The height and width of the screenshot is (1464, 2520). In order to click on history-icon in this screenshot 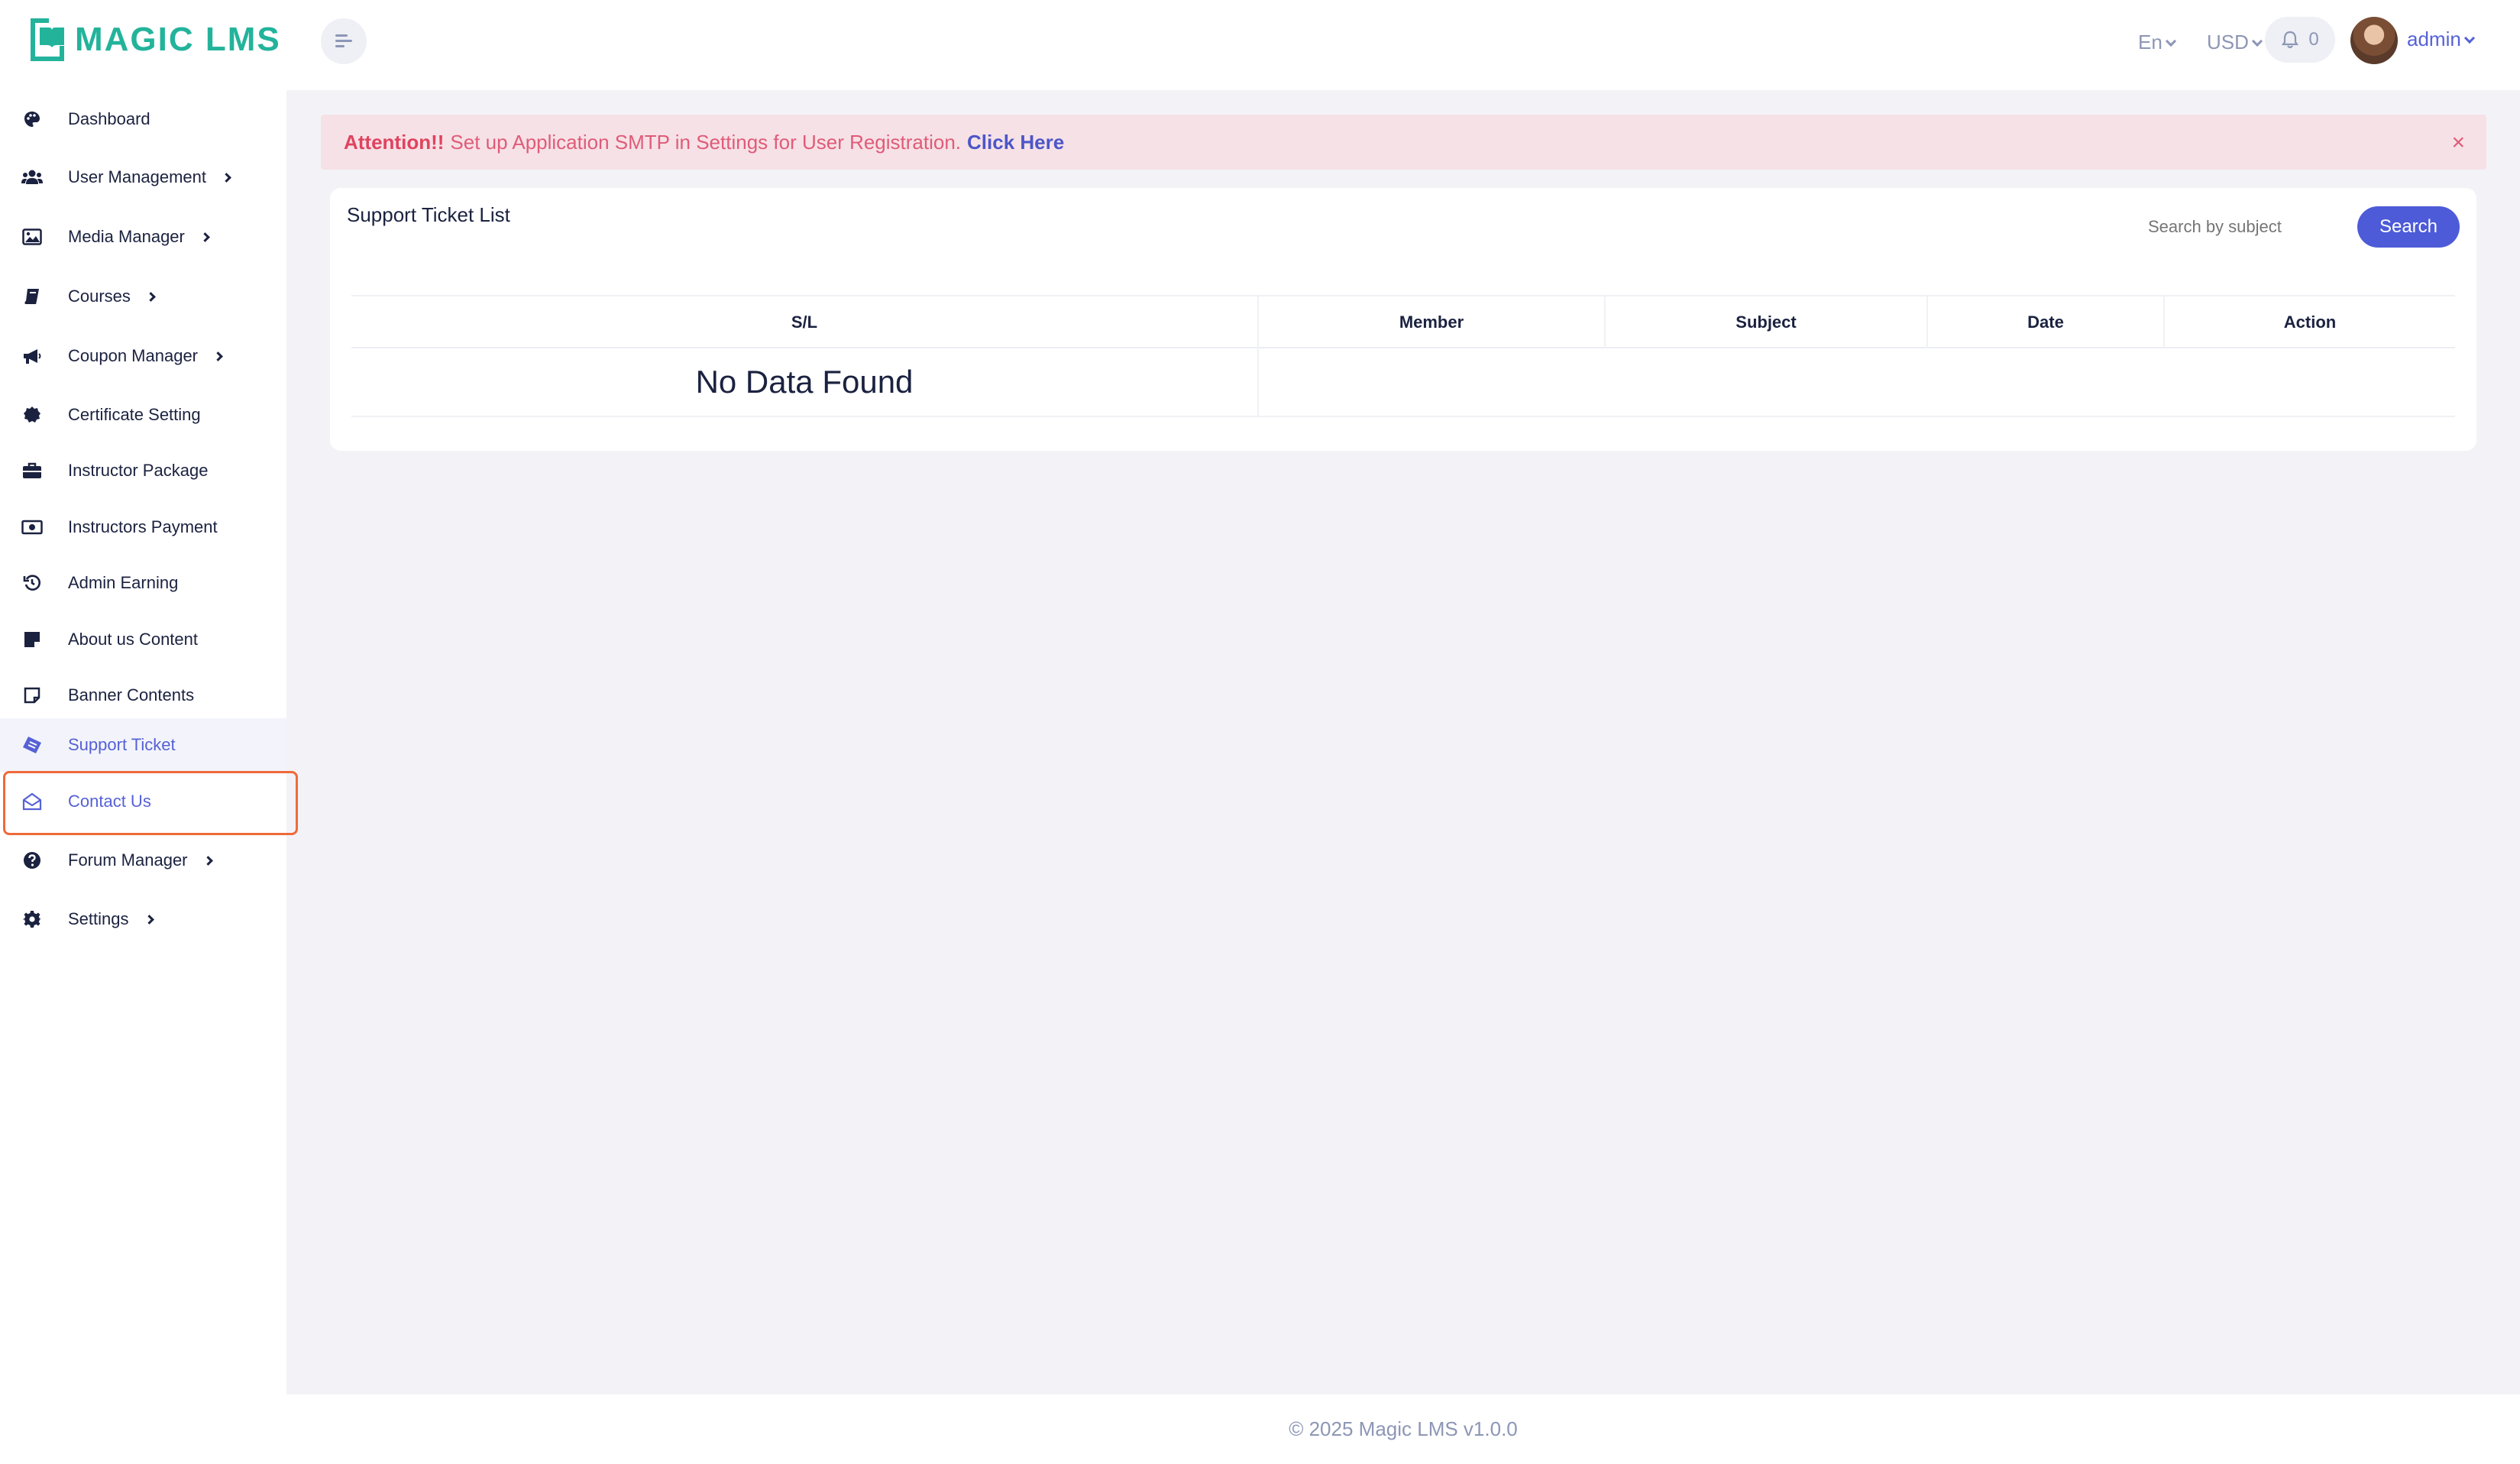, I will do `click(32, 583)`.